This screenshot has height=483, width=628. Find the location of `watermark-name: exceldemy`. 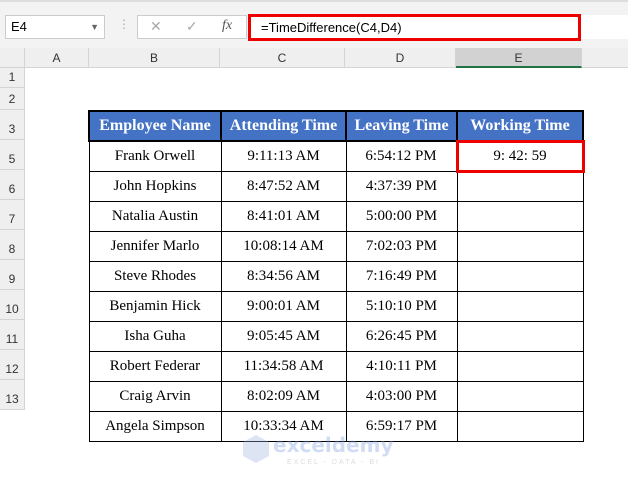

watermark-name: exceldemy is located at coordinates (333, 445).